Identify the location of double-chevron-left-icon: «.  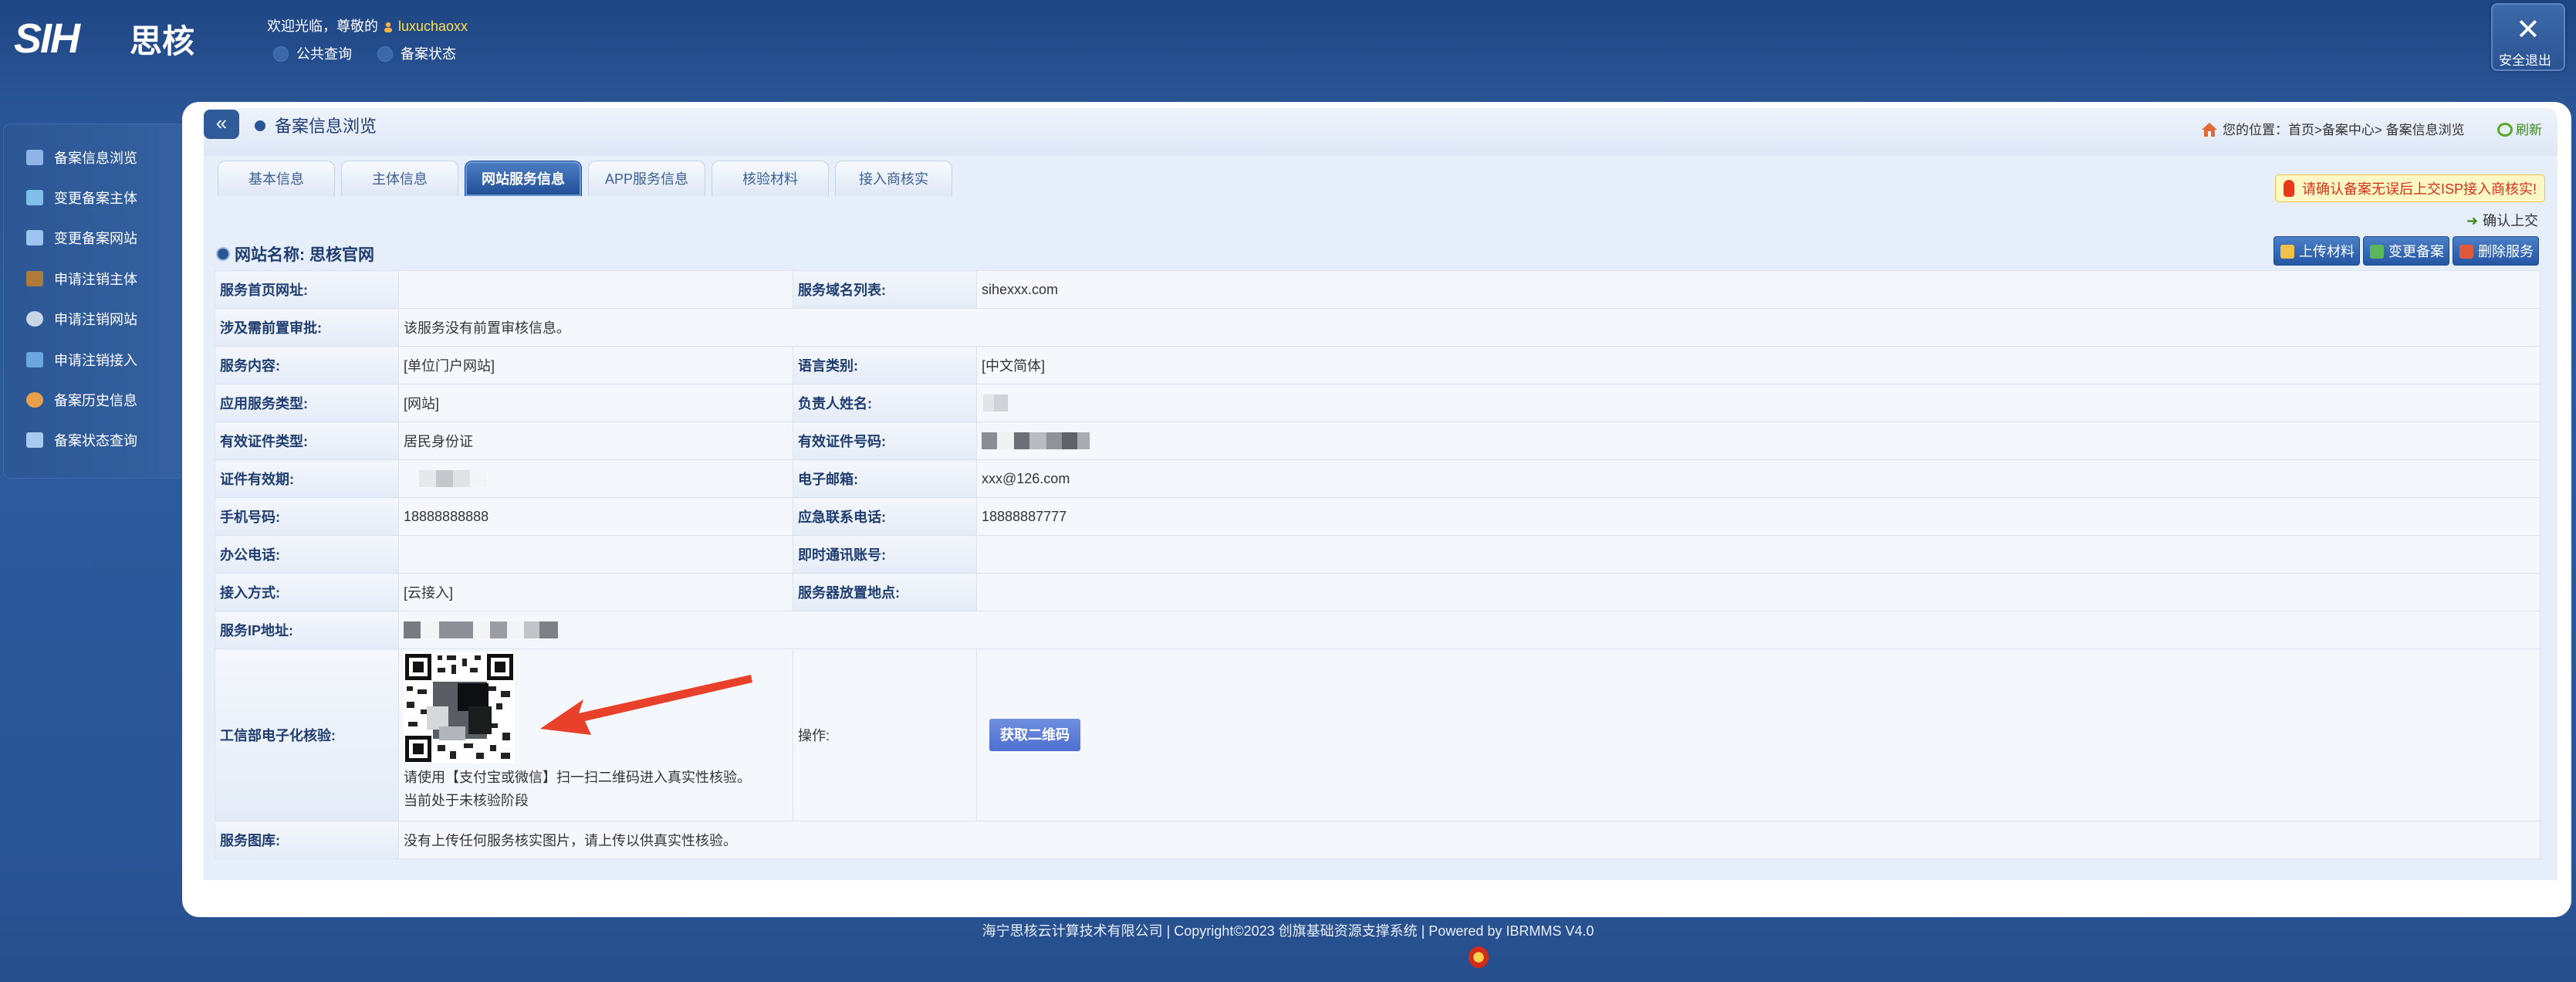
(221, 122).